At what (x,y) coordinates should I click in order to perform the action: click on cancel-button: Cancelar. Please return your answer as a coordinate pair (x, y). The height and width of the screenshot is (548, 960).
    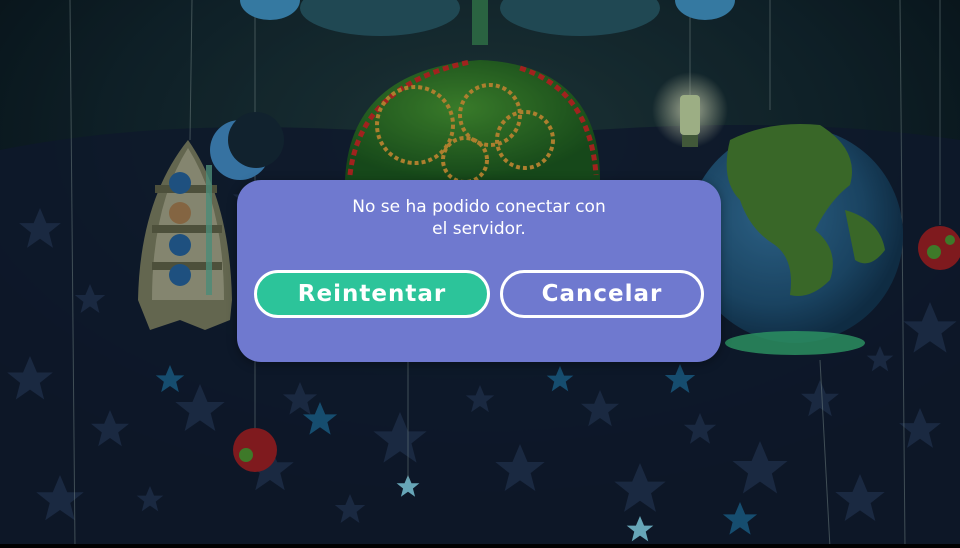
    Looking at the image, I should click on (602, 294).